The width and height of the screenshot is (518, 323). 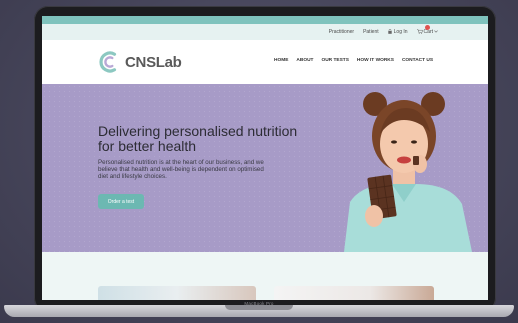 What do you see at coordinates (408, 172) in the screenshot?
I see `hero-woman-photo` at bounding box center [408, 172].